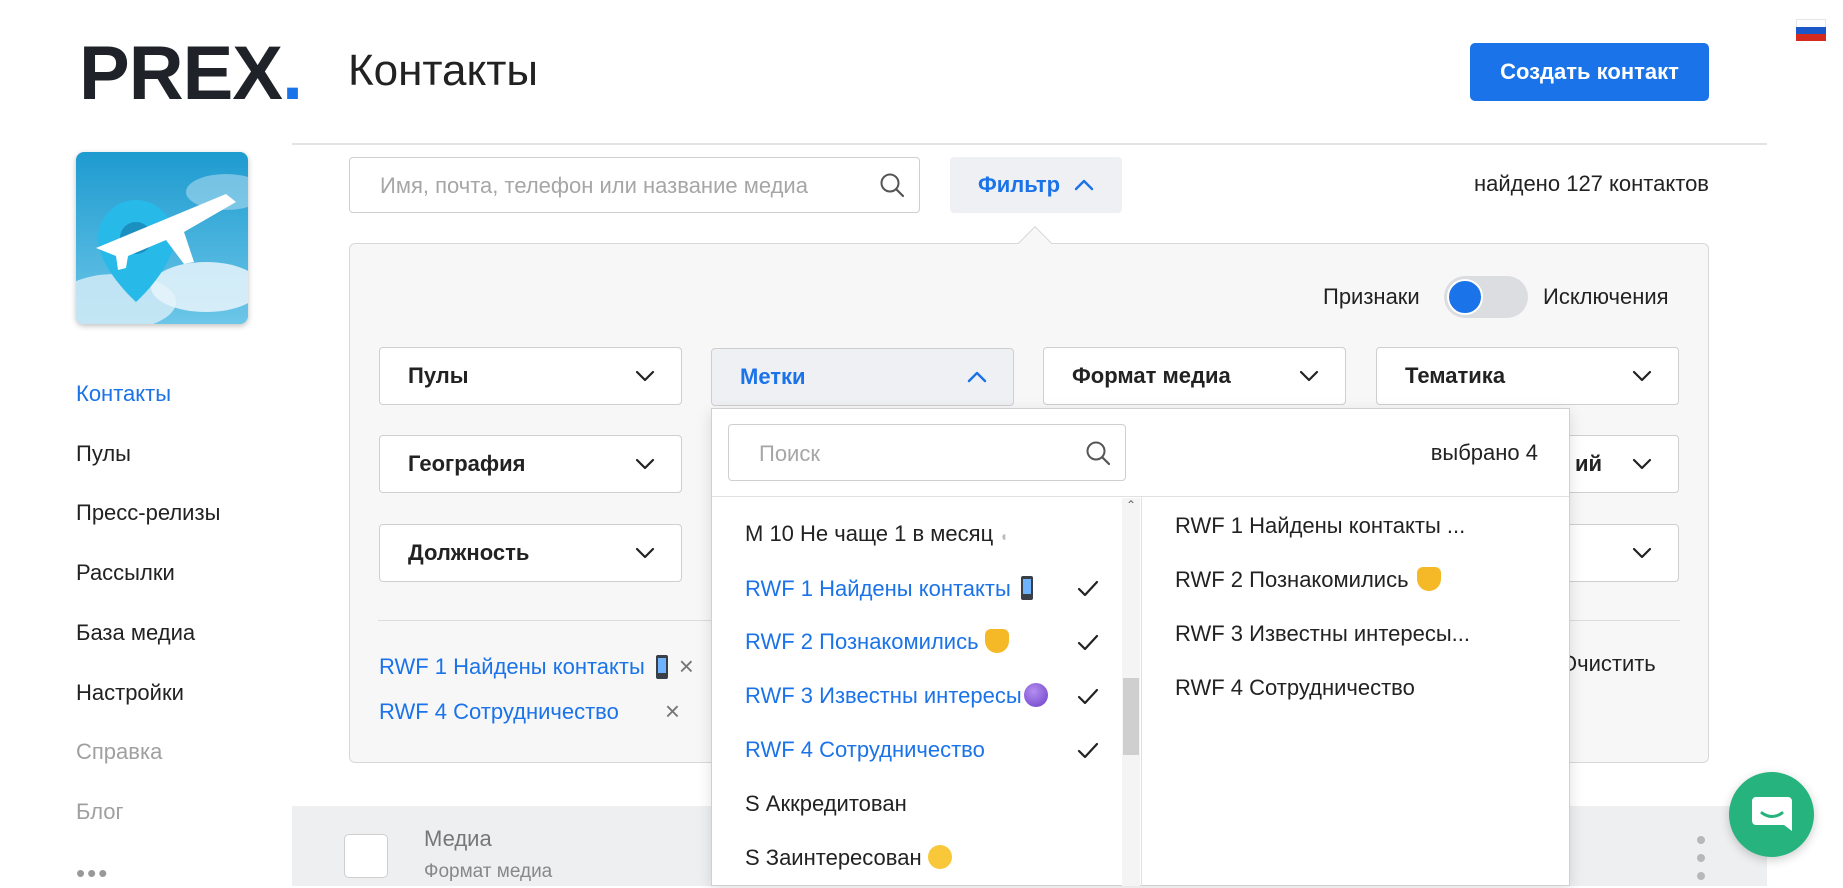  What do you see at coordinates (191, 74) in the screenshot?
I see `brand-logo: PREX.` at bounding box center [191, 74].